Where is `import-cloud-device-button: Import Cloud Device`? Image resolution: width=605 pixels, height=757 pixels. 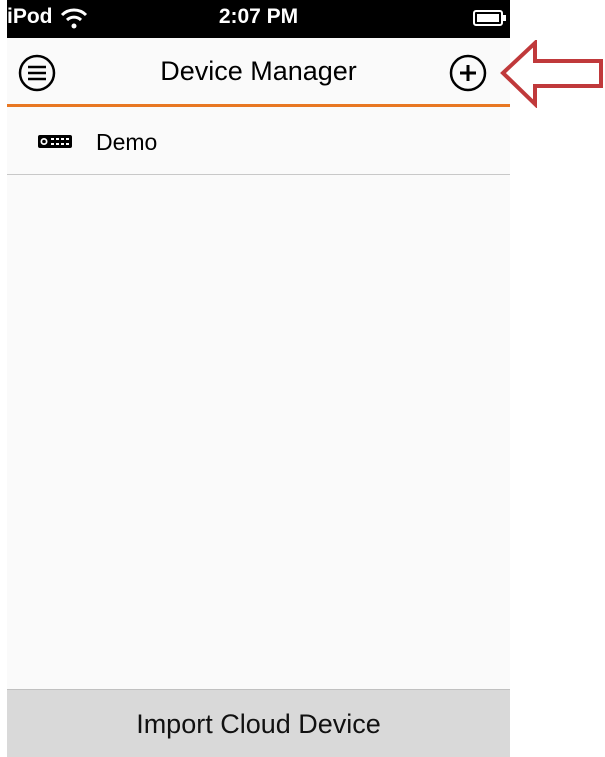
import-cloud-device-button: Import Cloud Device is located at coordinates (258, 723).